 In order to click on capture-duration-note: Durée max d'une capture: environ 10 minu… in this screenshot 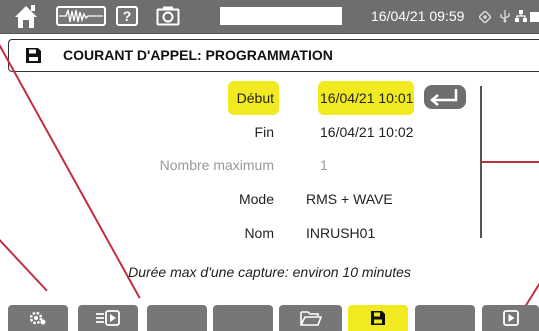, I will do `click(269, 272)`.